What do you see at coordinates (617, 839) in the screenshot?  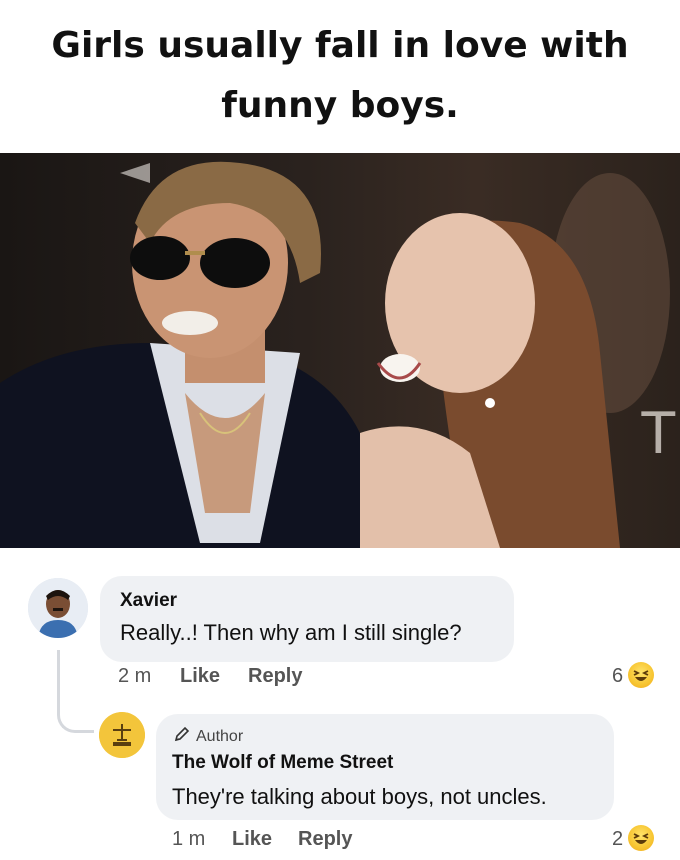 I see `reply-reaction-count: 2` at bounding box center [617, 839].